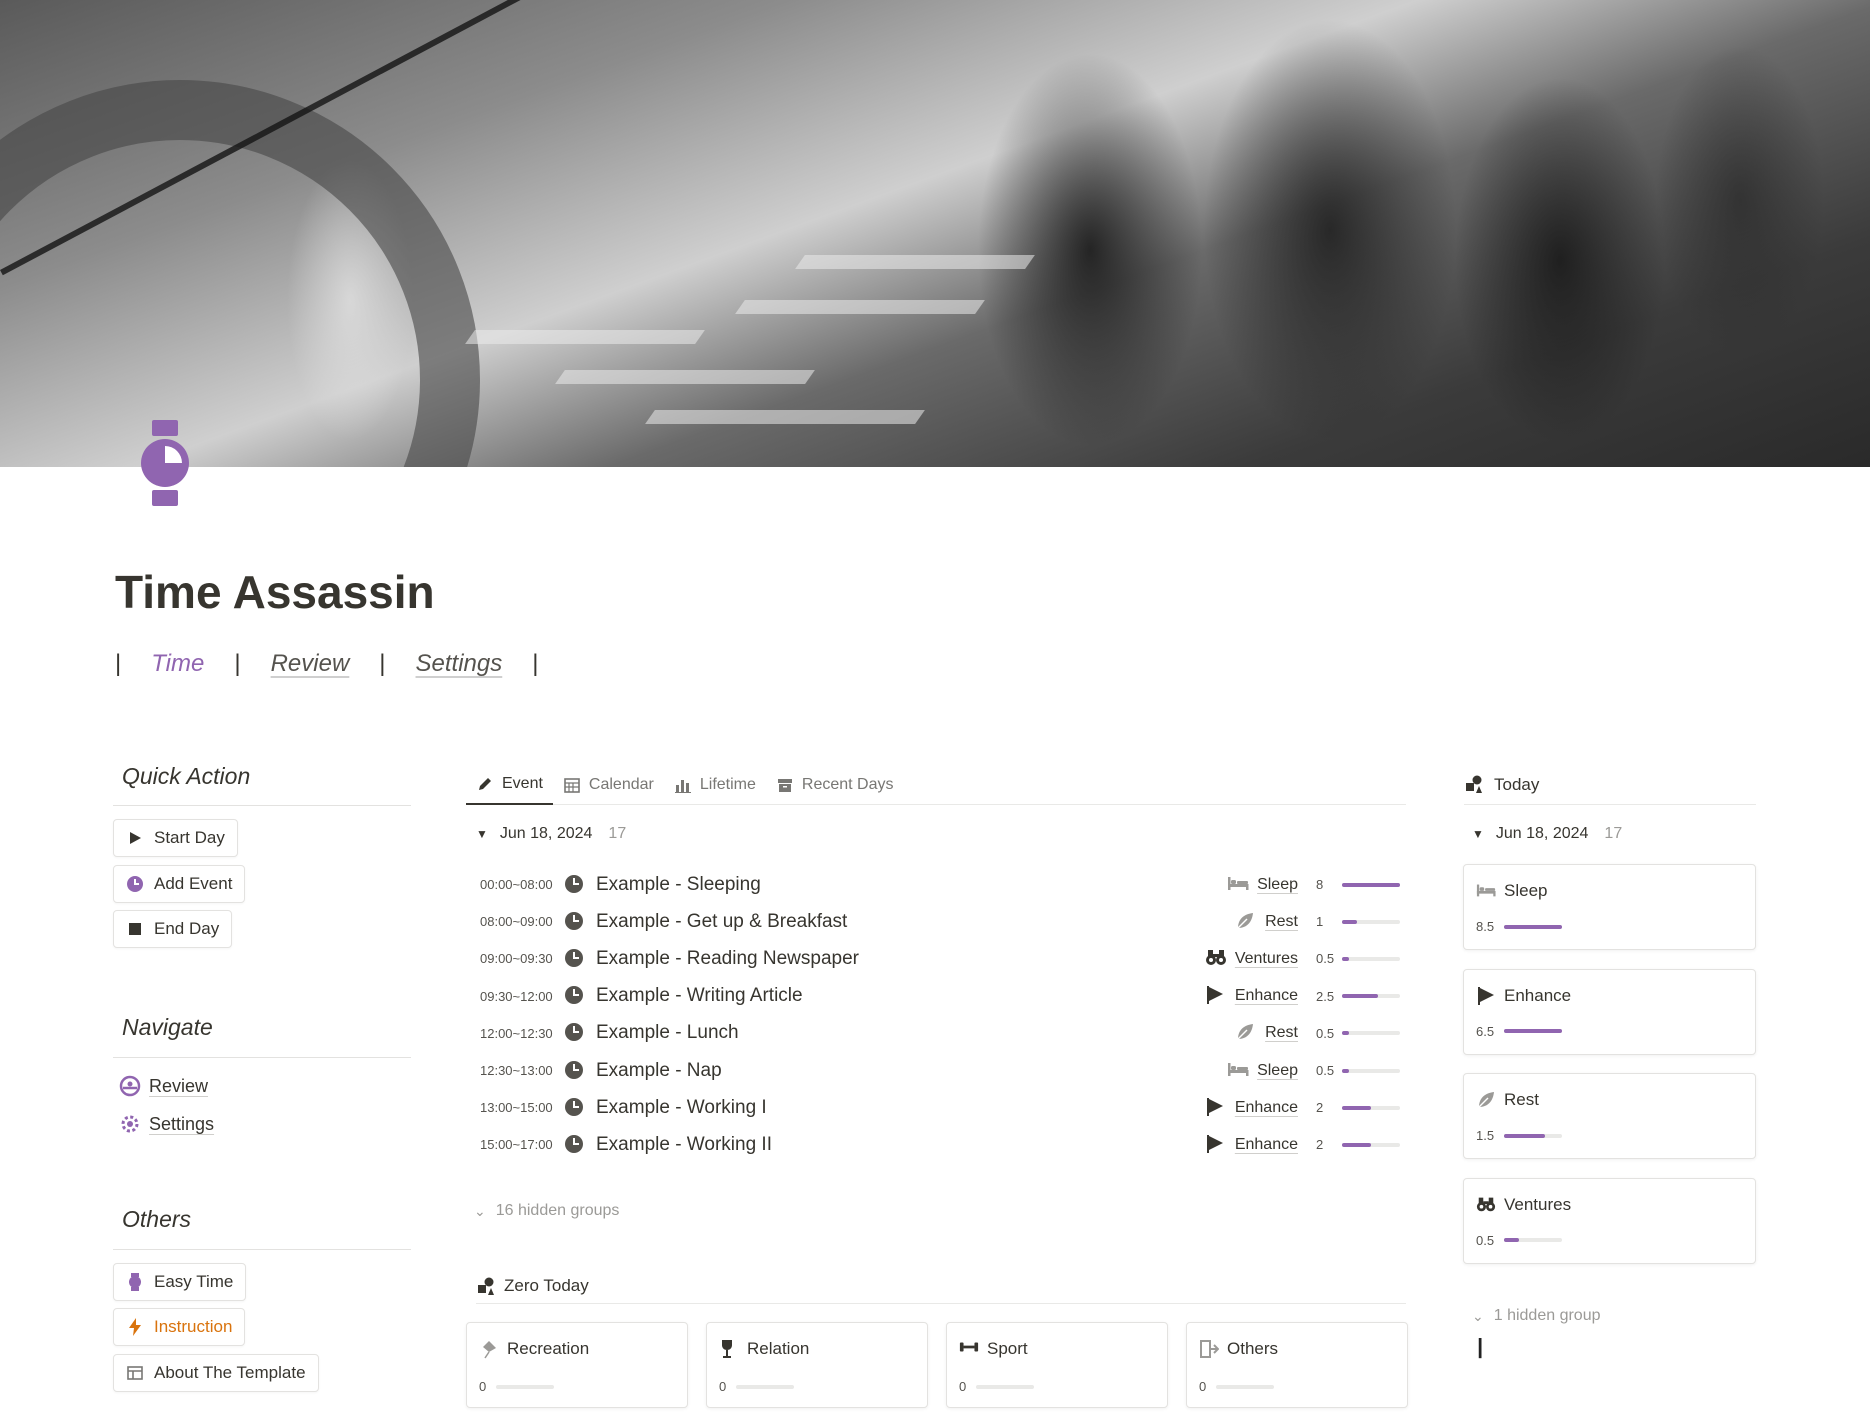  I want to click on easy-time-button: Easy Time, so click(180, 1282).